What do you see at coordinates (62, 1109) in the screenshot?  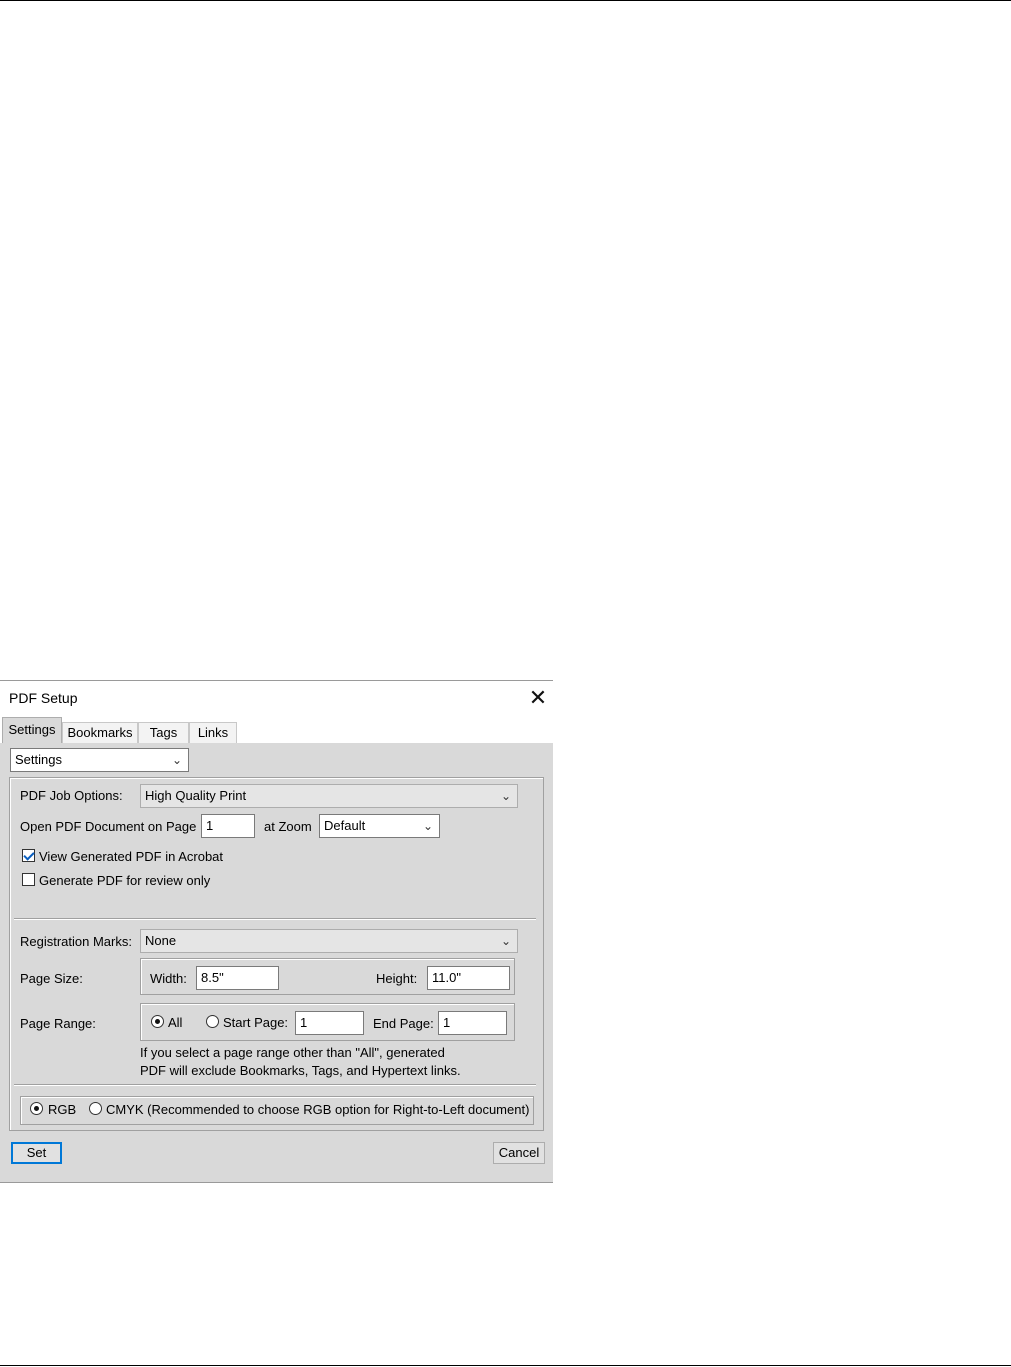 I see `rgb-label: RGB` at bounding box center [62, 1109].